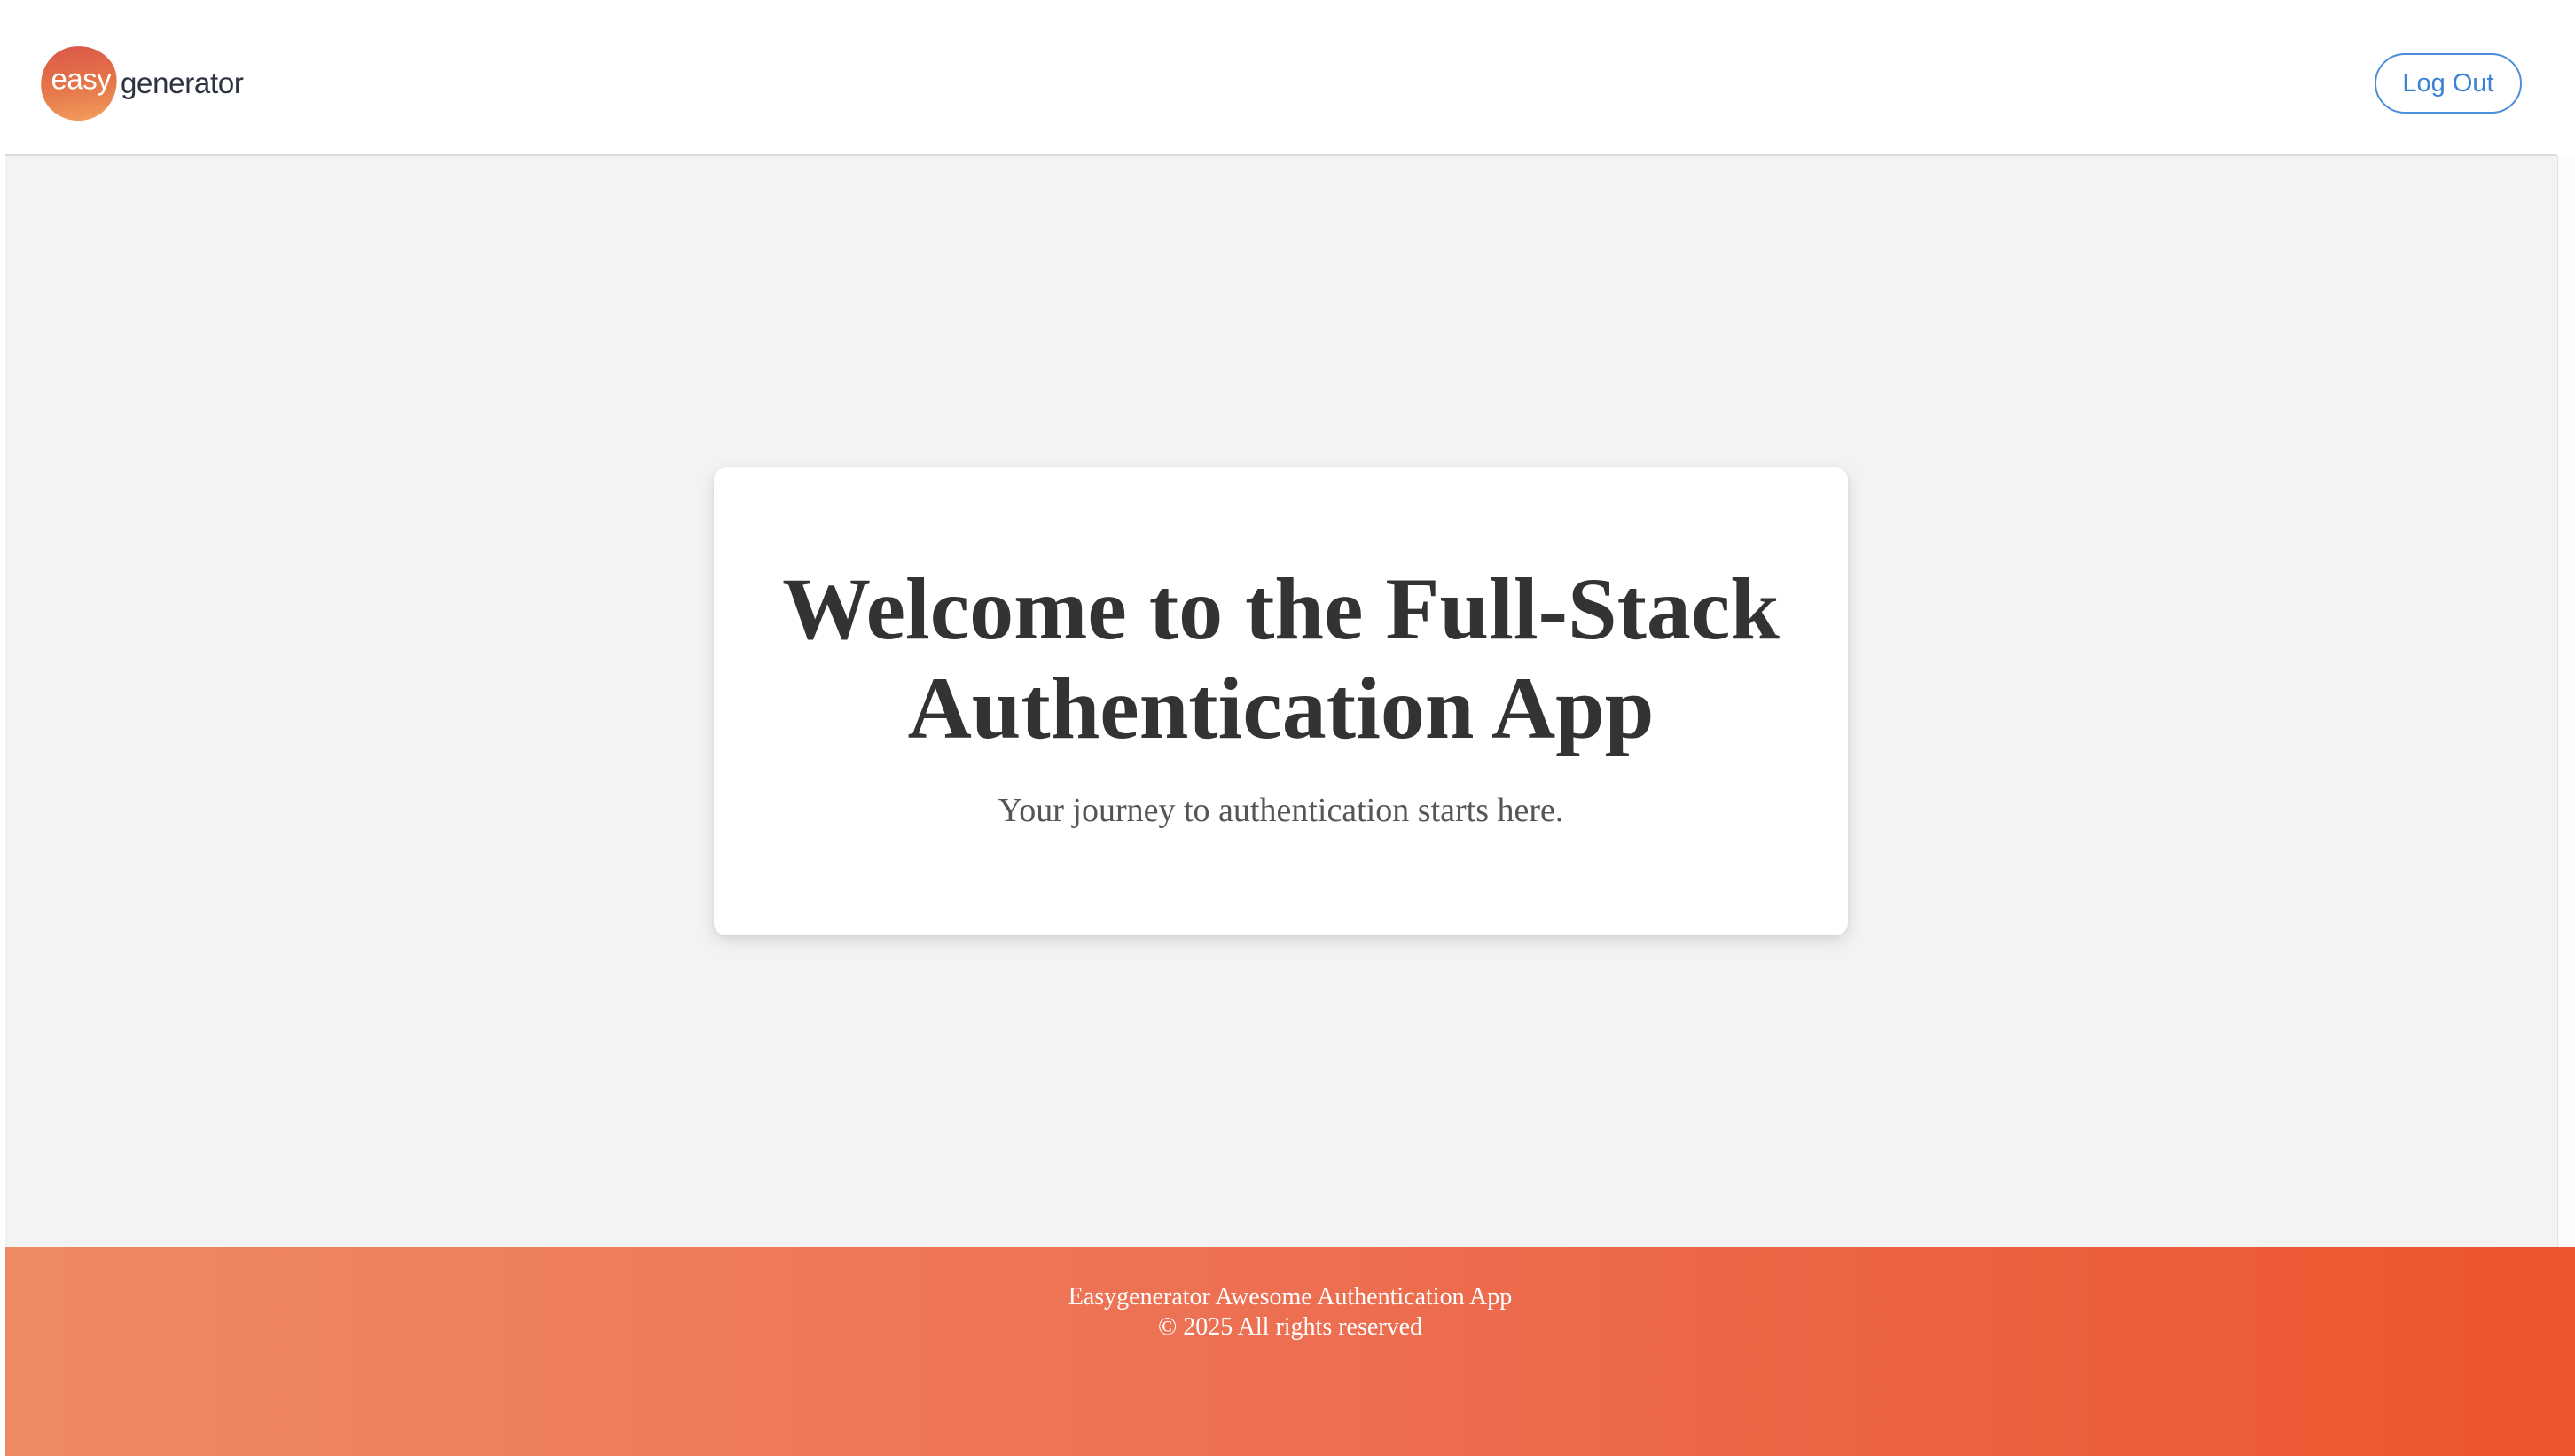 This screenshot has width=2575, height=1456. What do you see at coordinates (182, 83) in the screenshot?
I see `logo-word-generator: generator` at bounding box center [182, 83].